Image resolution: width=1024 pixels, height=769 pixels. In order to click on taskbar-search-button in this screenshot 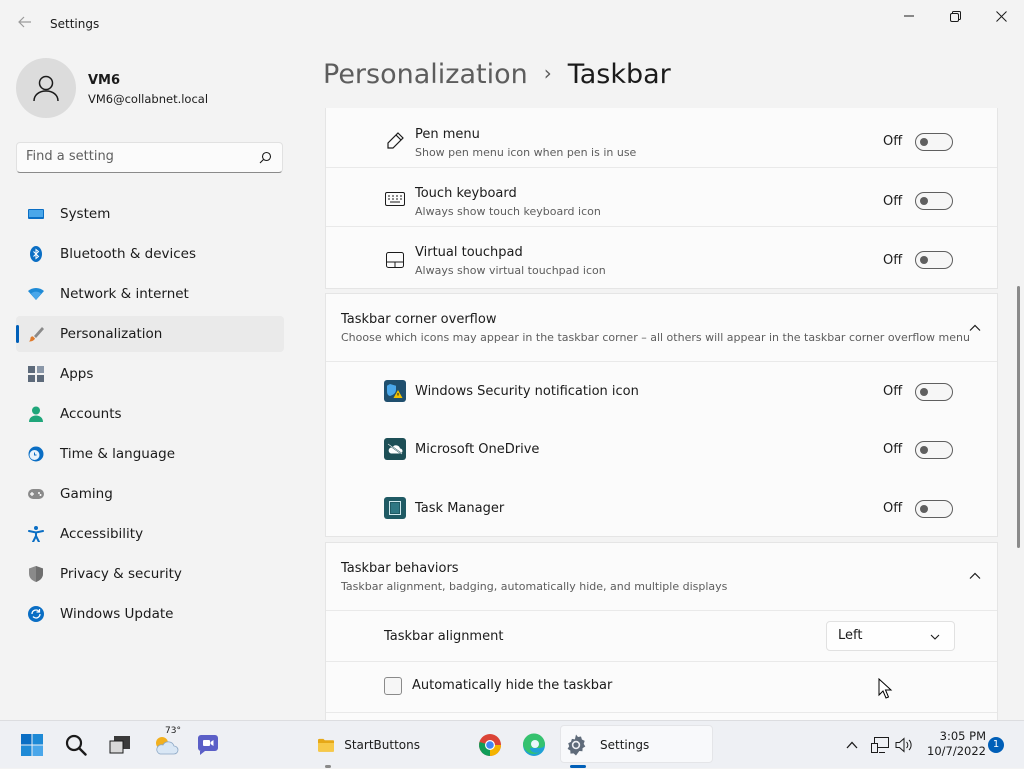, I will do `click(76, 745)`.